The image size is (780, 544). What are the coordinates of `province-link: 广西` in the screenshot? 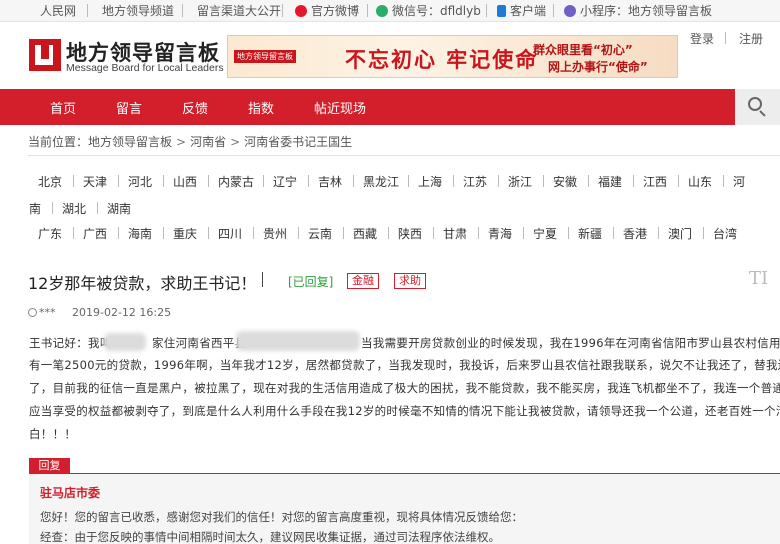 It's located at (95, 233).